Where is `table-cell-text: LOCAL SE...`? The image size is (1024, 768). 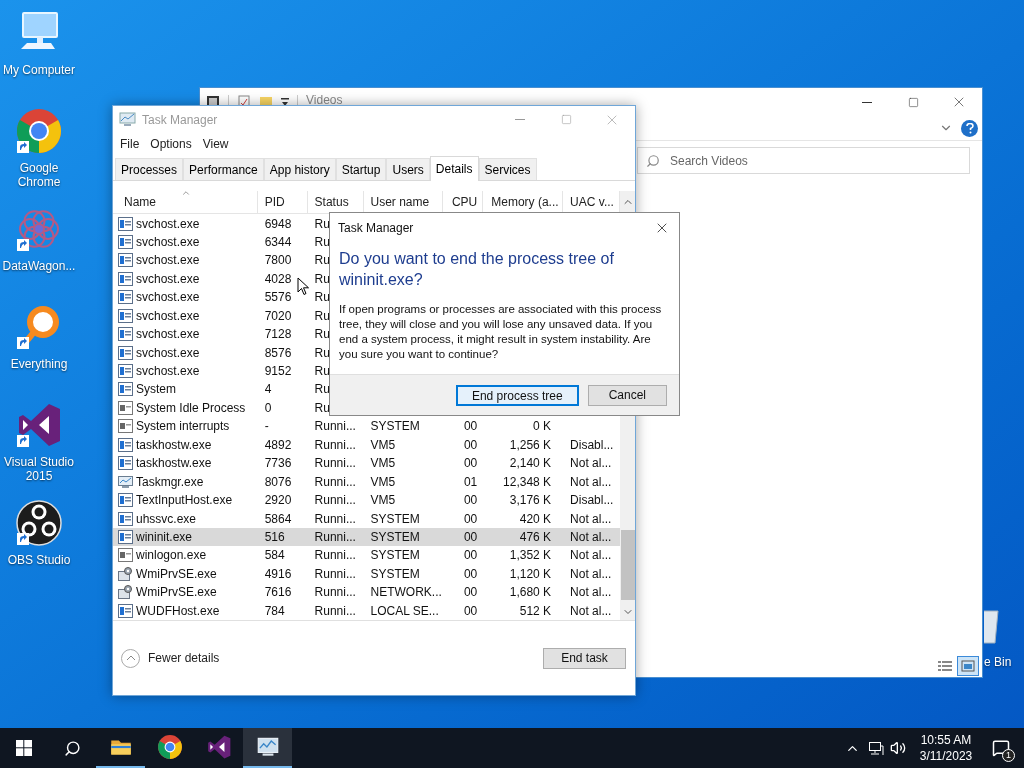
table-cell-text: LOCAL SE... is located at coordinates (404, 611).